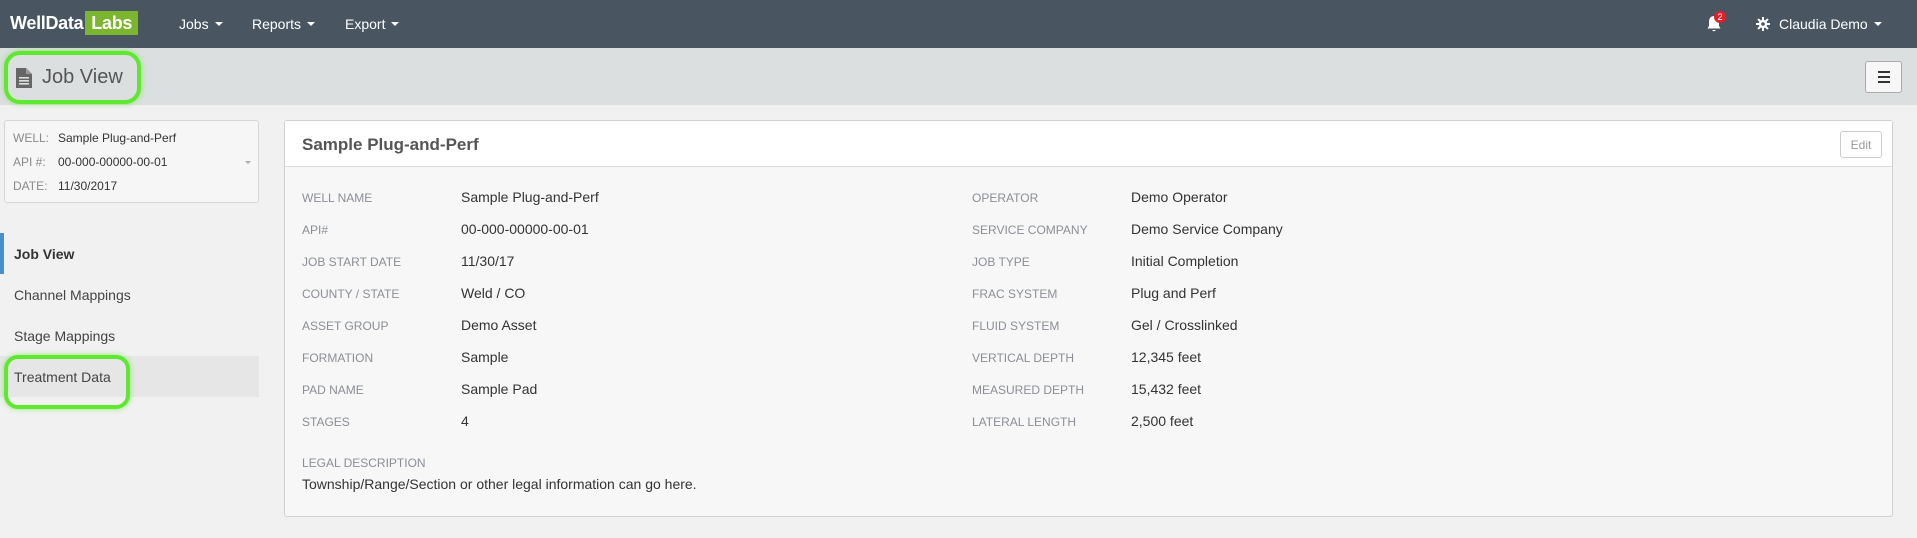 Image resolution: width=1917 pixels, height=538 pixels. Describe the element at coordinates (1015, 294) in the screenshot. I see `field-label: FRAC SYSTEM` at that location.